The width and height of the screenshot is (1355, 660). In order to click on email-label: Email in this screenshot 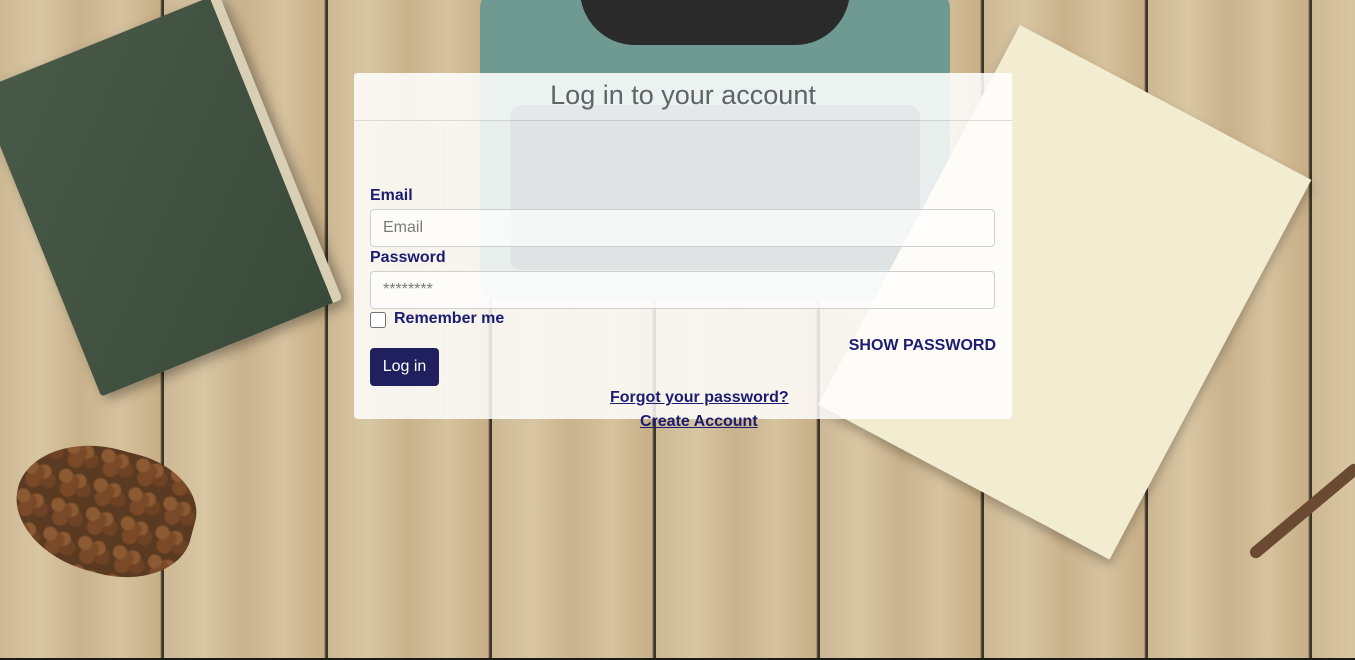, I will do `click(391, 195)`.